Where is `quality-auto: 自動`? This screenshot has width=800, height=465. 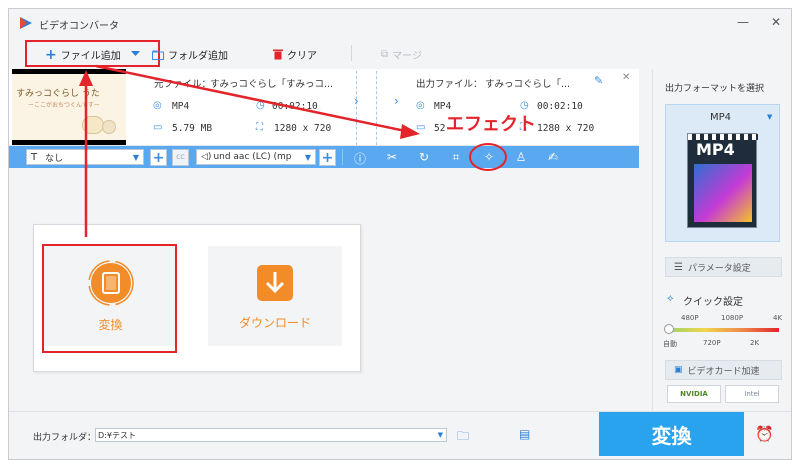 quality-auto: 自動 is located at coordinates (670, 344).